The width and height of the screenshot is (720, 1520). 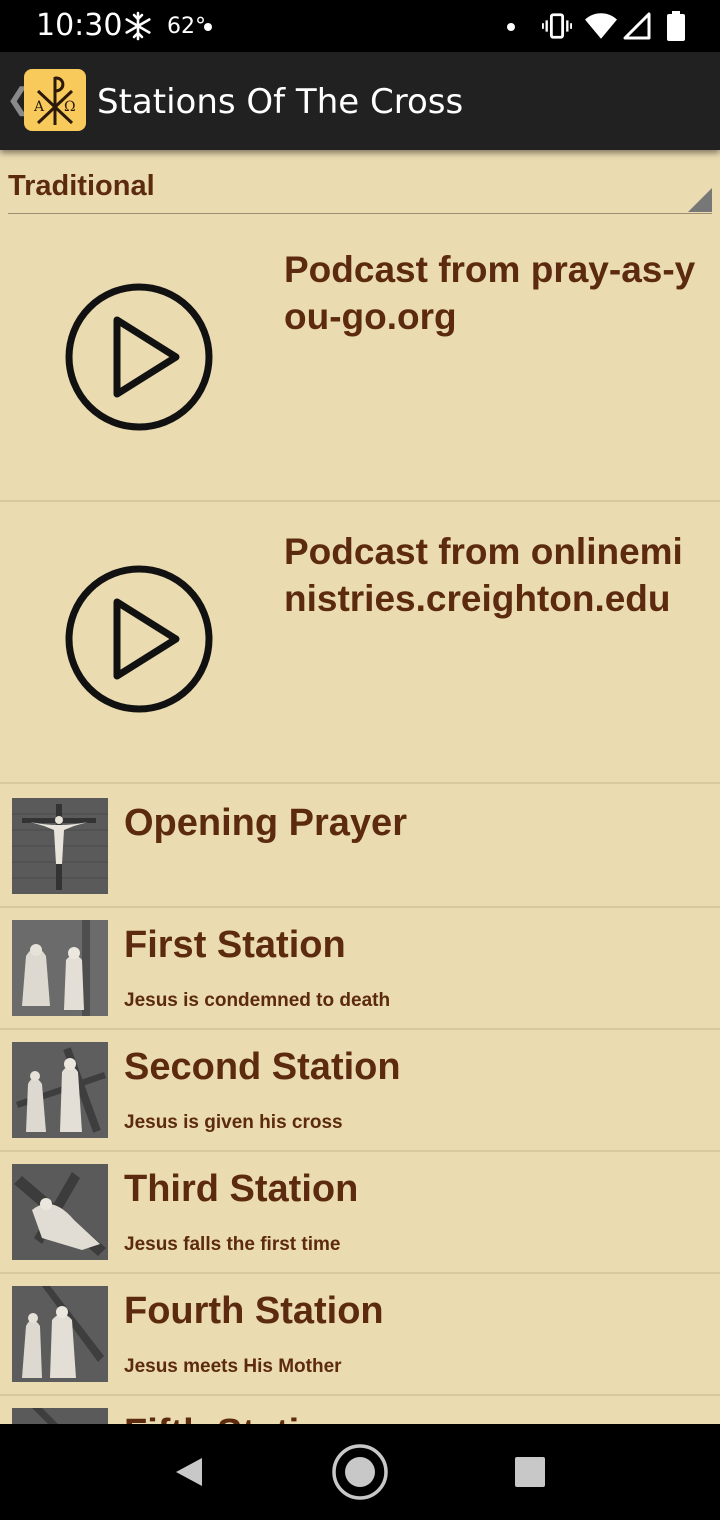 What do you see at coordinates (676, 26) in the screenshot?
I see `battery-icon` at bounding box center [676, 26].